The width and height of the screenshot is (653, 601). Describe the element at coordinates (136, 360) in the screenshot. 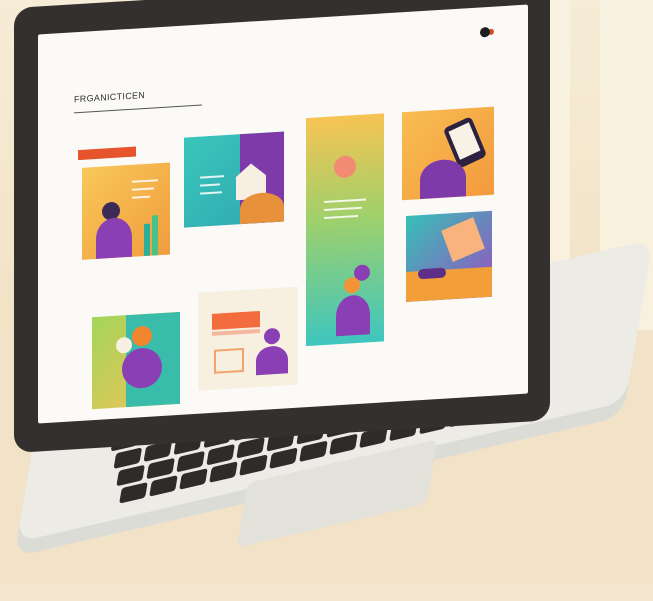

I see `illustration-card-green` at that location.